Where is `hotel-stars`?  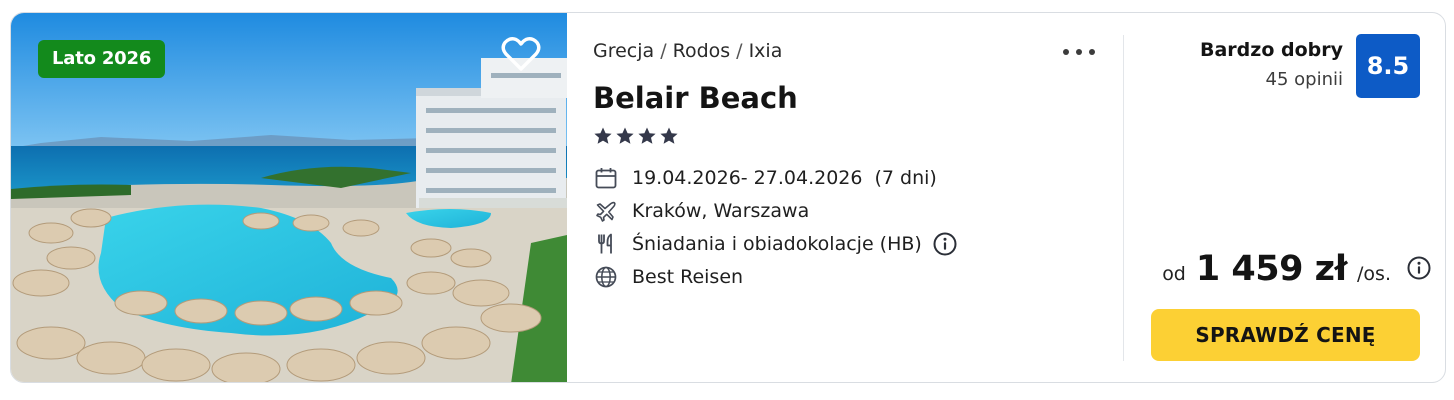
hotel-stars is located at coordinates (636, 136).